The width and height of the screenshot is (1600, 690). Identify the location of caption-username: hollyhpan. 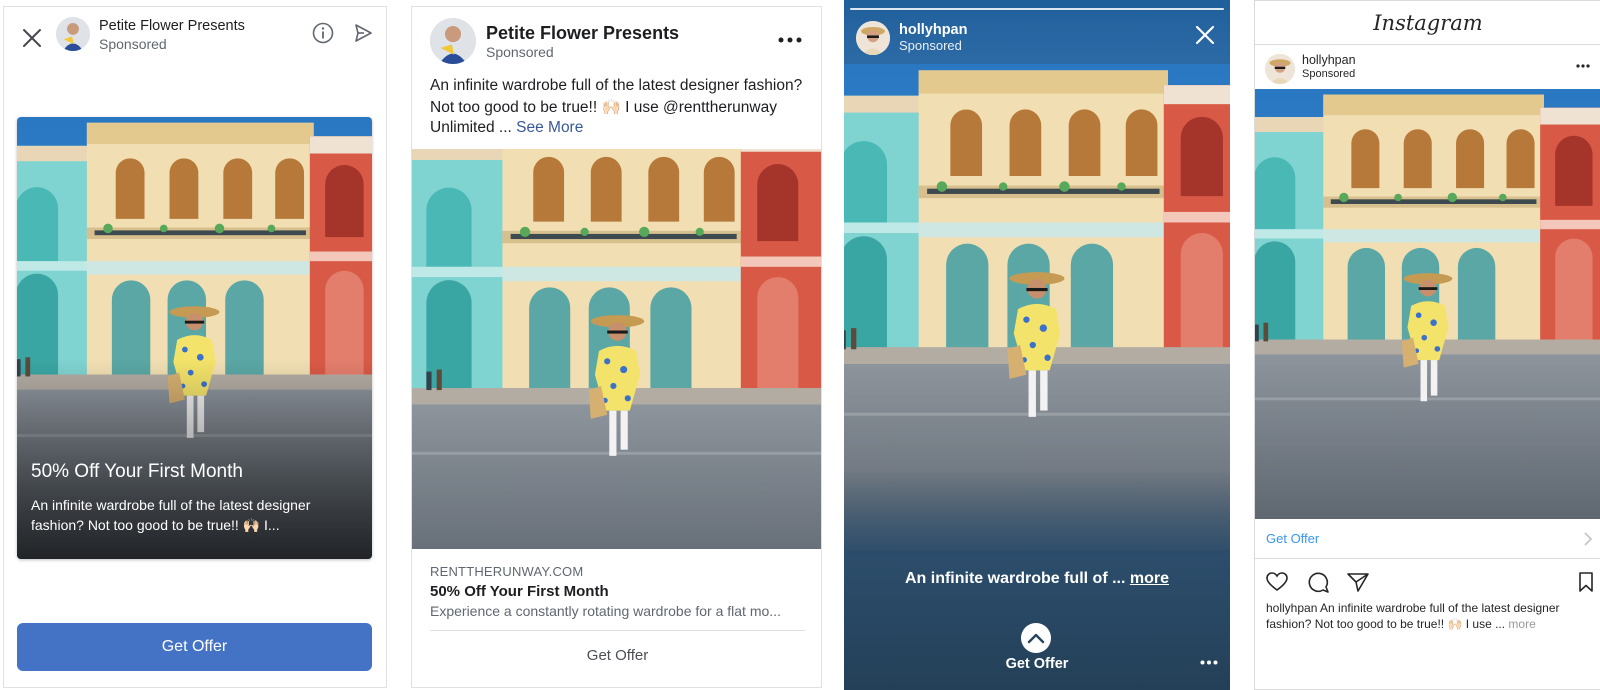
(1291, 608).